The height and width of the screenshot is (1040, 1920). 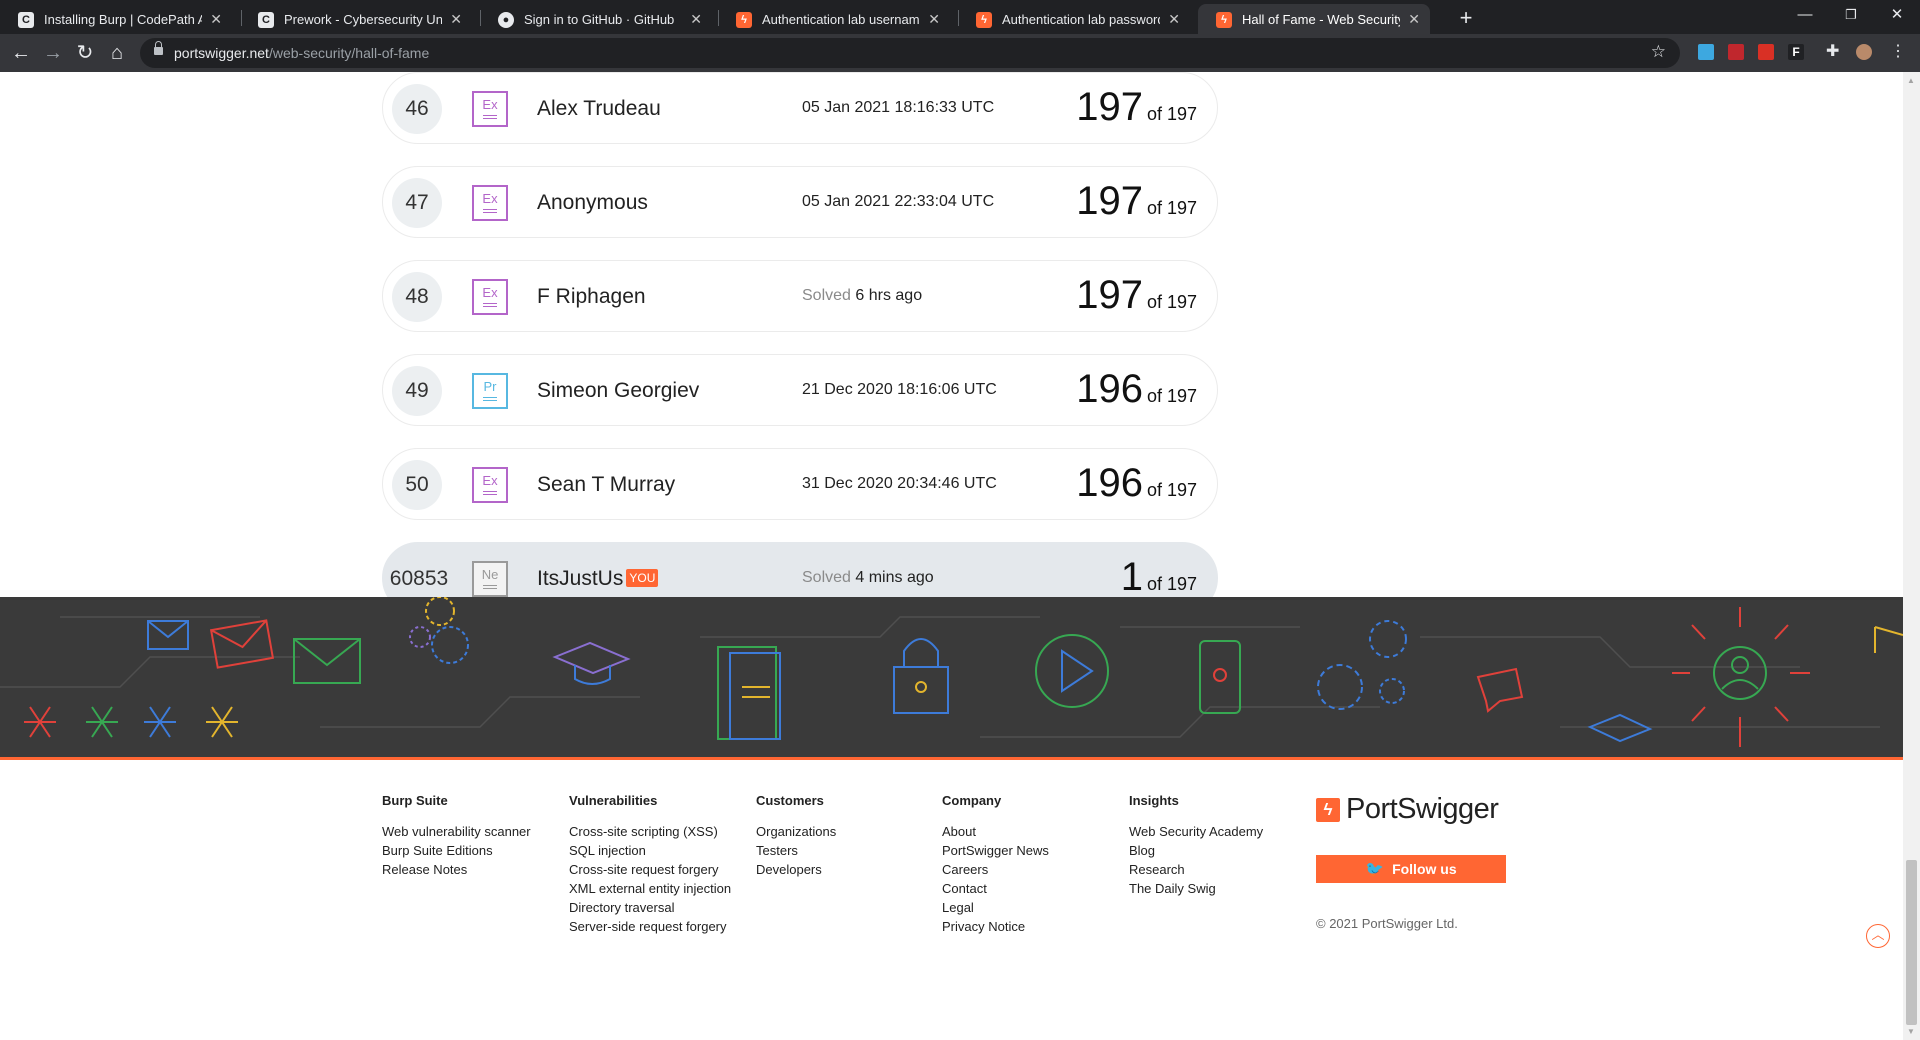 What do you see at coordinates (490, 579) in the screenshot?
I see `newcomer-level-badge-icon: Ne` at bounding box center [490, 579].